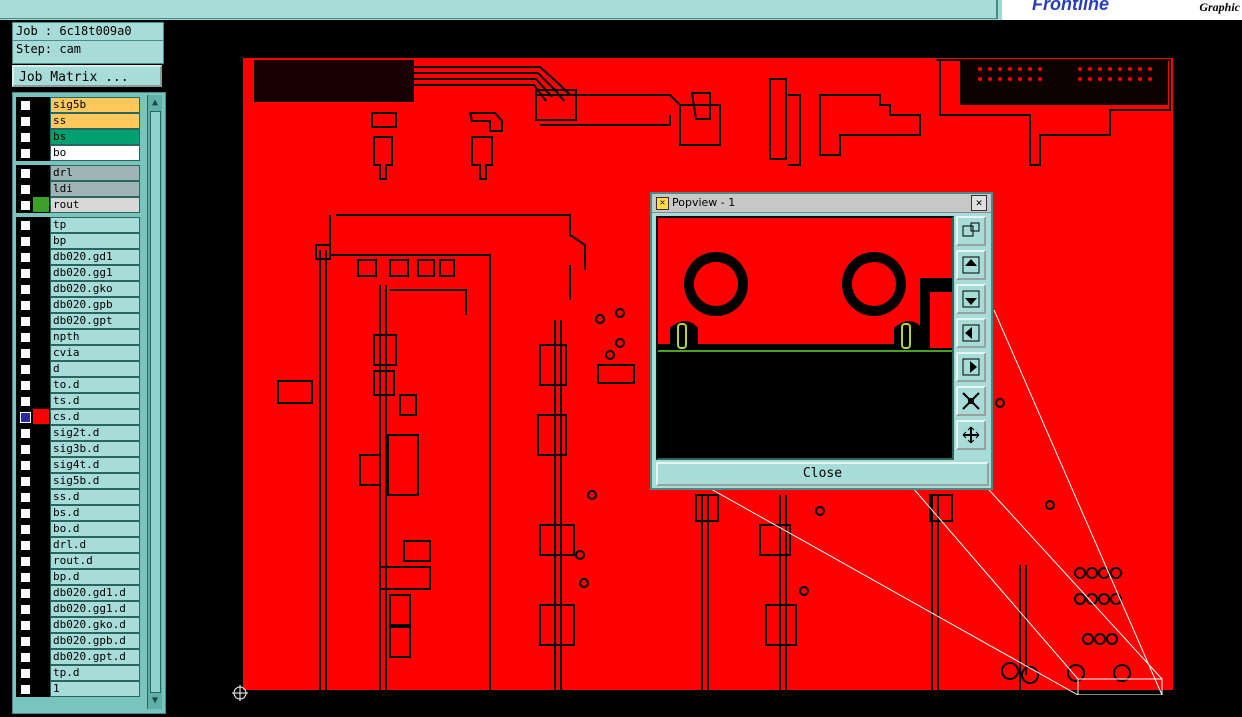  Describe the element at coordinates (95, 625) in the screenshot. I see `layer-name: db020.gko.d` at that location.